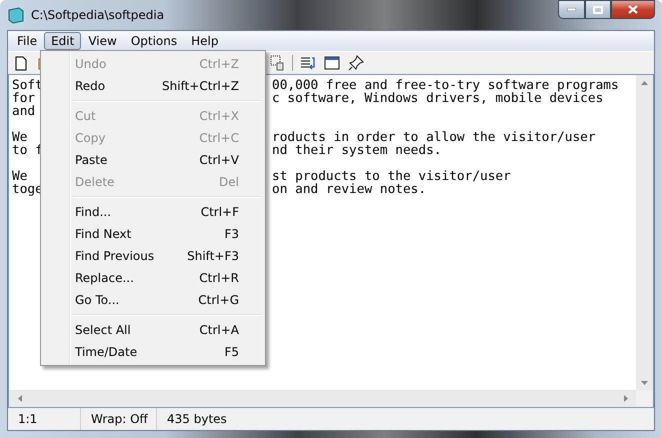 The height and width of the screenshot is (438, 662). What do you see at coordinates (197, 419) in the screenshot?
I see `status-text: 435 bytes` at bounding box center [197, 419].